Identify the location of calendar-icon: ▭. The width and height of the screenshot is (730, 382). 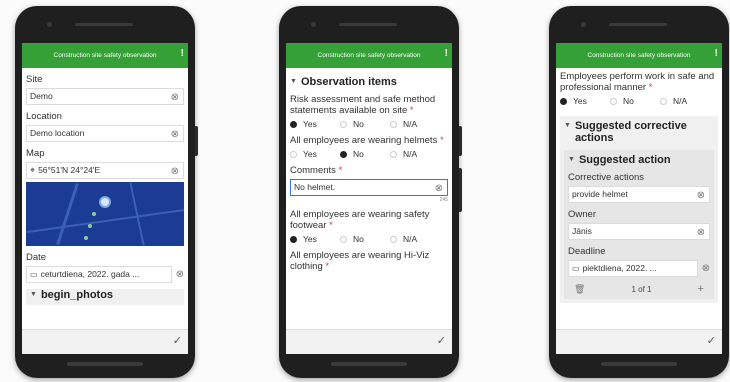
(576, 268).